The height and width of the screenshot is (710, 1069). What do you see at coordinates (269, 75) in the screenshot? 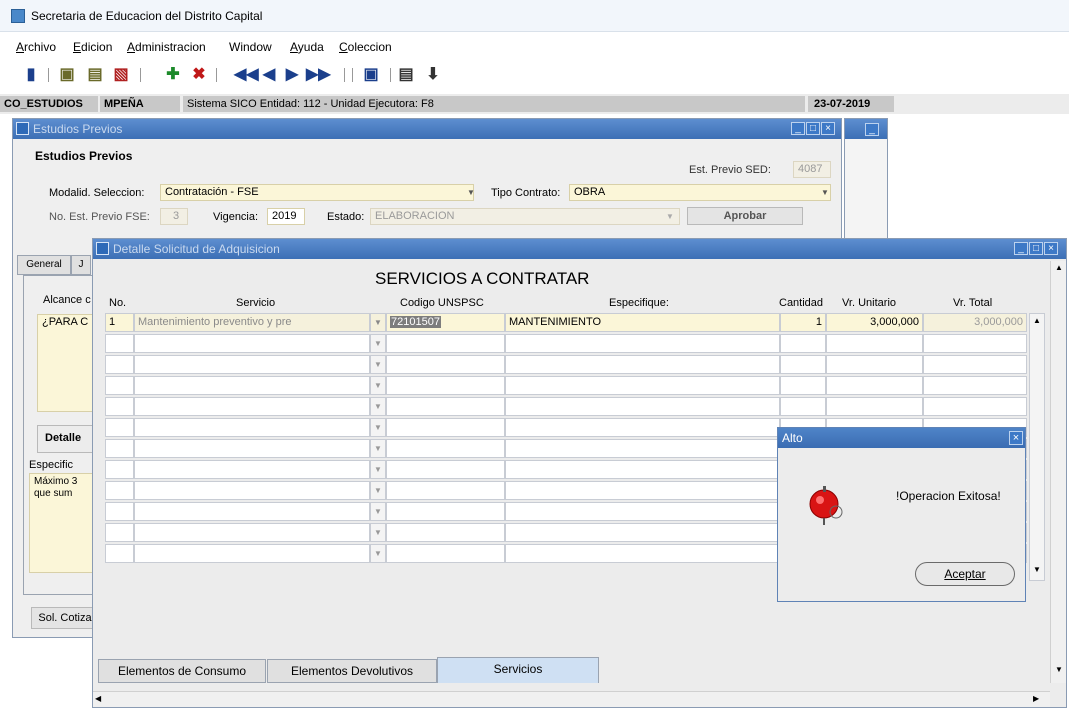
I see `previous-record-icon: ◀` at bounding box center [269, 75].